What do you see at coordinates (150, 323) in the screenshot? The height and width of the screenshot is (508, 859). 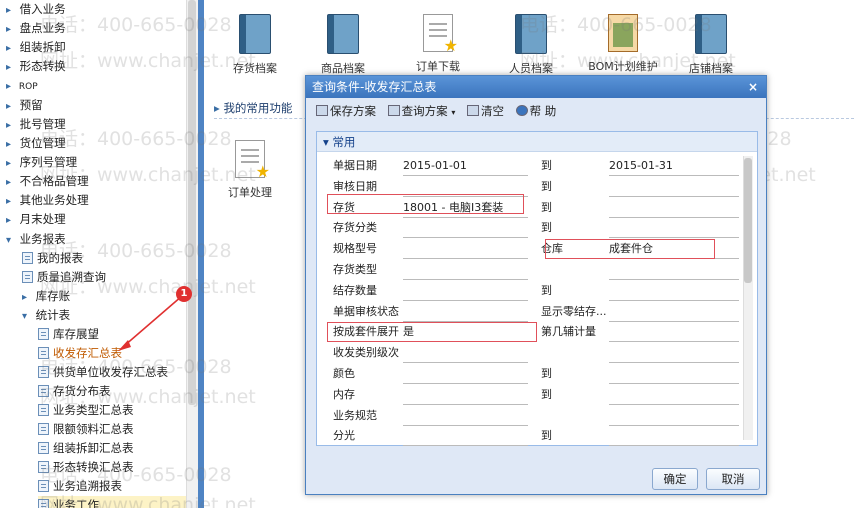 I see `annotation-arrow` at bounding box center [150, 323].